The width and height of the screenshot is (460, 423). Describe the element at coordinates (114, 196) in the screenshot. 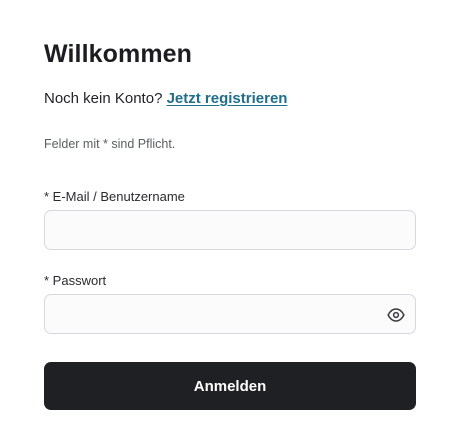

I see `email-label: * E-Mail / Benutzername` at that location.